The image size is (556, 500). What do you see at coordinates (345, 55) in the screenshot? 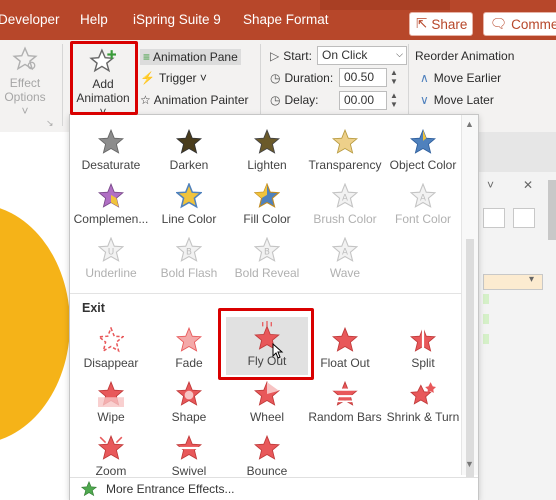
I see `start-value: On Click` at bounding box center [345, 55].